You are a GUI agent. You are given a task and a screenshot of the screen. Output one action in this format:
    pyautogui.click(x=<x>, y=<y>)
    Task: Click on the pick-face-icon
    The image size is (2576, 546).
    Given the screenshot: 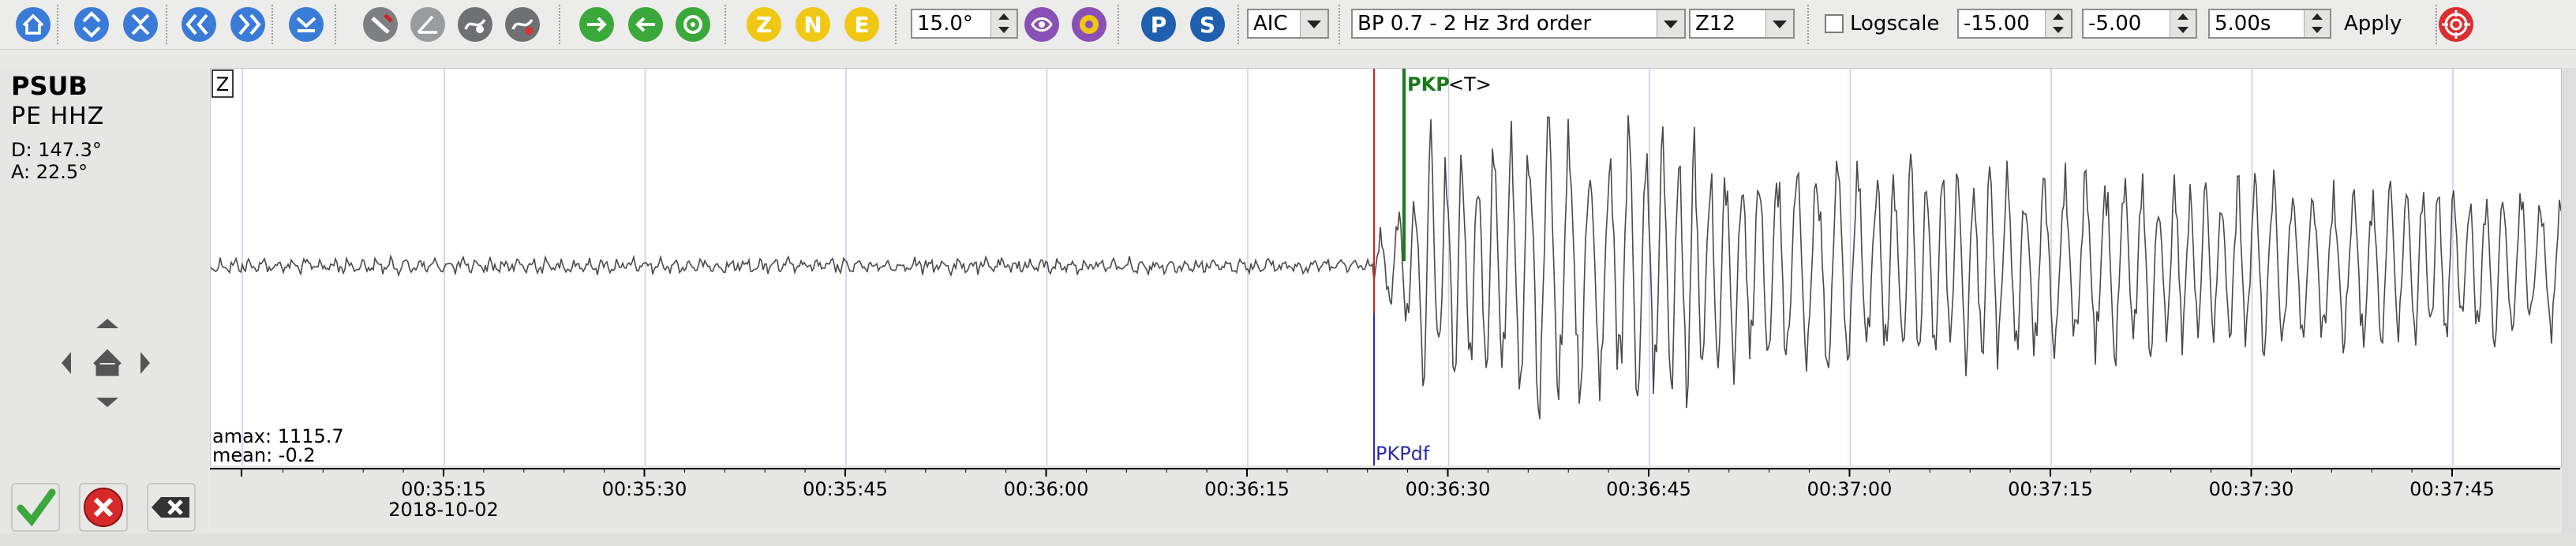 What is the action you would take?
    pyautogui.click(x=1089, y=24)
    